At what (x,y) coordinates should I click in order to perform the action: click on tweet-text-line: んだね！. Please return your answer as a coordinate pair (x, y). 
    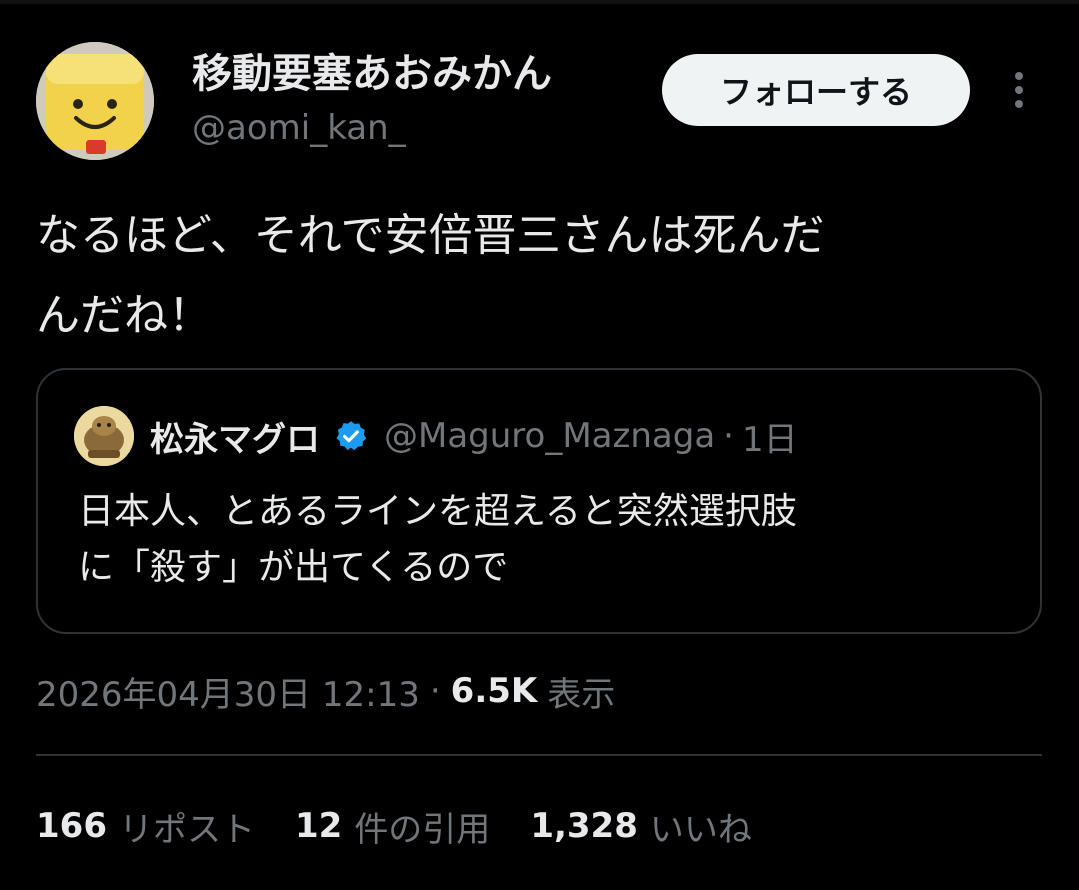
    Looking at the image, I should click on (124, 315).